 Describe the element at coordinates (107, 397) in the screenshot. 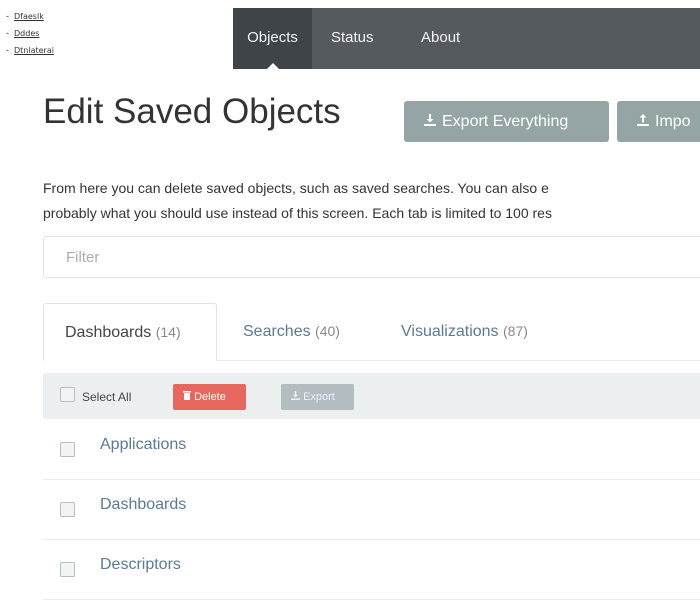

I see `select-all-label: Select All` at that location.